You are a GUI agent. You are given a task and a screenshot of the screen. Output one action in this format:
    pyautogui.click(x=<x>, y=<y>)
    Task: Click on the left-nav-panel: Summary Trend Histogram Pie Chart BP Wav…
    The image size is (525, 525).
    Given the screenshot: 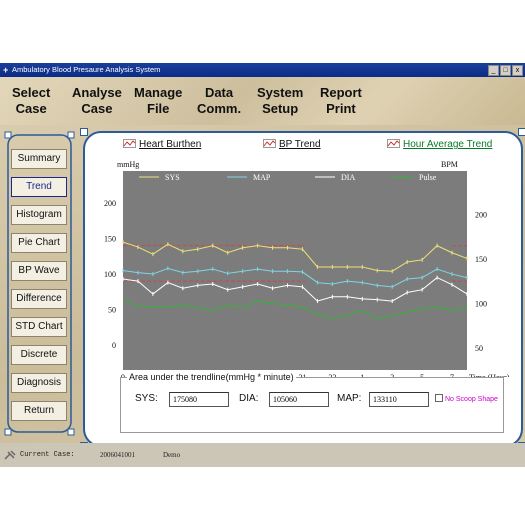 What is the action you would take?
    pyautogui.click(x=39, y=283)
    